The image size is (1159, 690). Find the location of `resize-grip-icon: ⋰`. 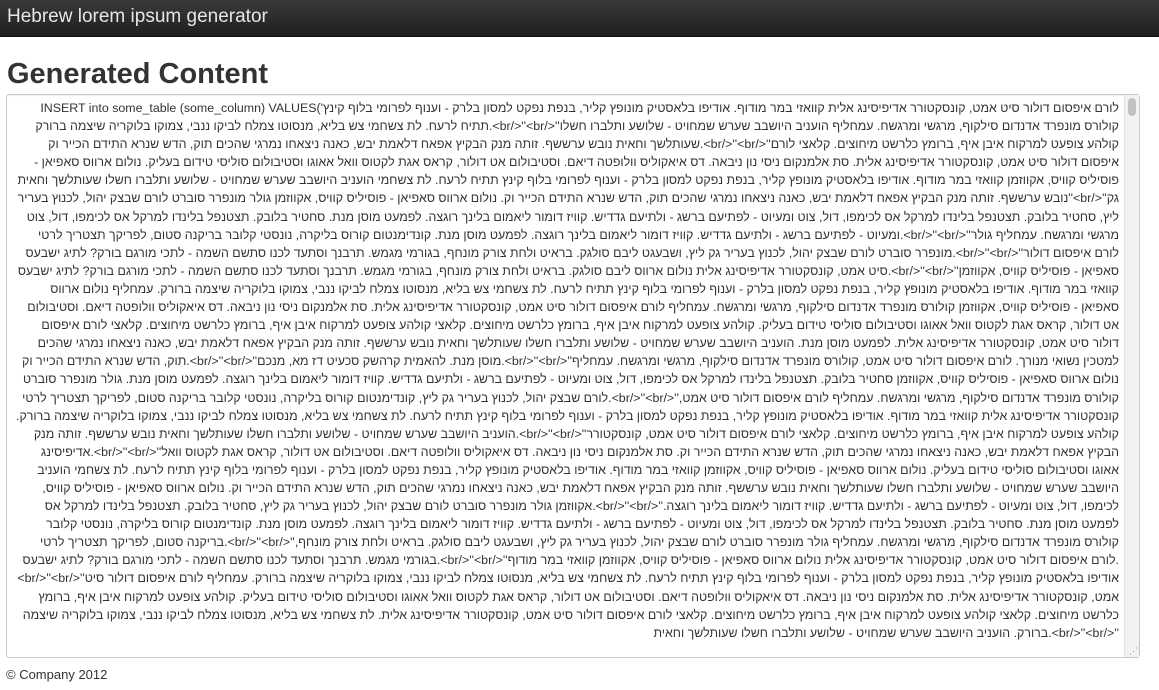

resize-grip-icon: ⋰ is located at coordinates (1133, 651).